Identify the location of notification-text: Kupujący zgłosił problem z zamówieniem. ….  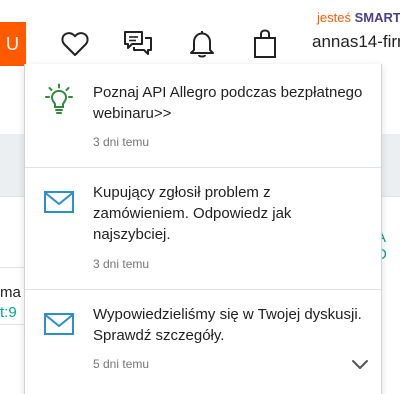
(192, 213).